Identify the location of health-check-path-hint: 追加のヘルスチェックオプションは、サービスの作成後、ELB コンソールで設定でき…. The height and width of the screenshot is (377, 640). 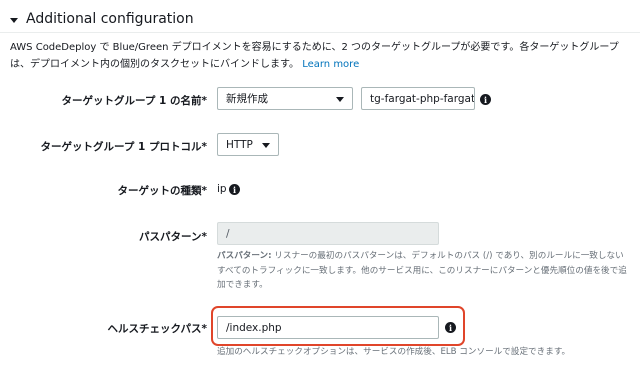
(394, 352).